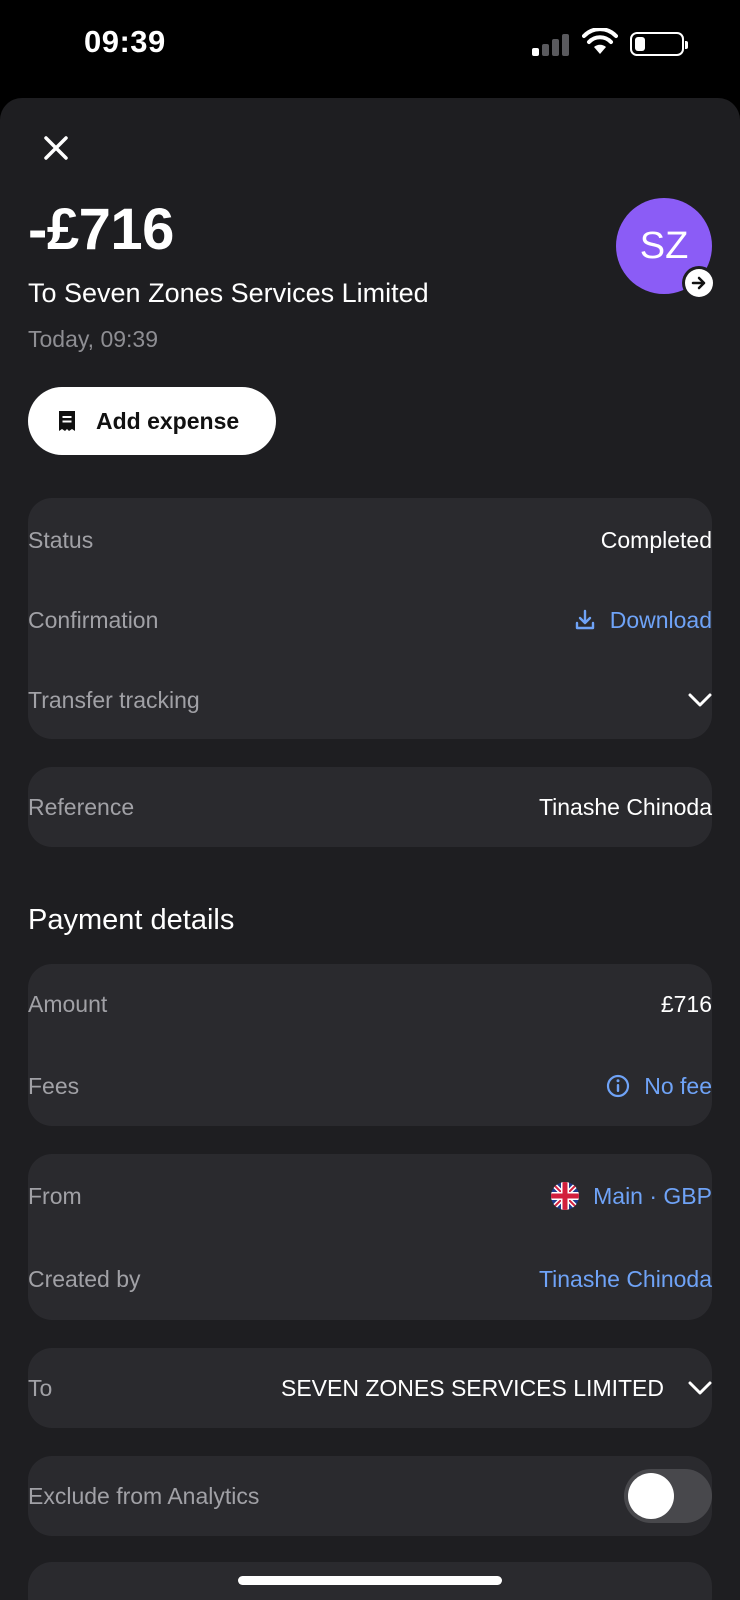  I want to click on avatar-arrow-badge, so click(699, 283).